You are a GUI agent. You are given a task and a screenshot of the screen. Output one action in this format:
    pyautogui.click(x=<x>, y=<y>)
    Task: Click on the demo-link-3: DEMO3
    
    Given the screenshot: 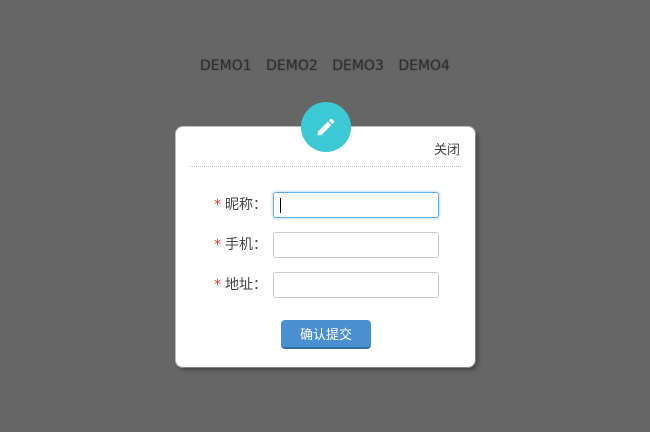 What is the action you would take?
    pyautogui.click(x=358, y=66)
    